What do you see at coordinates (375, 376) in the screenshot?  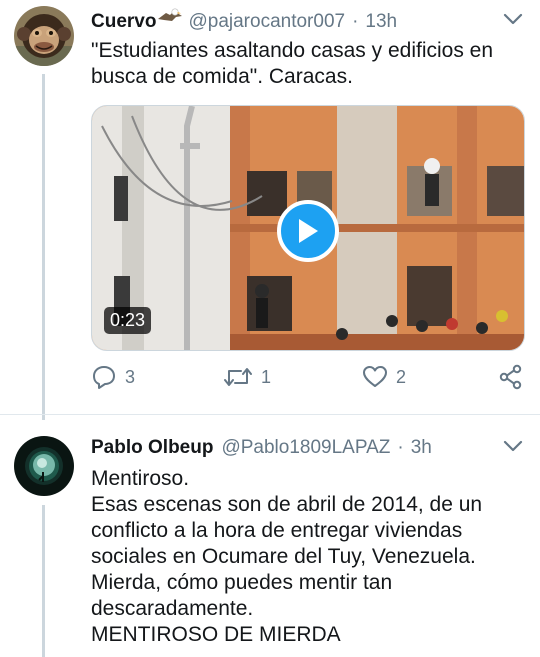 I see `like-icon` at bounding box center [375, 376].